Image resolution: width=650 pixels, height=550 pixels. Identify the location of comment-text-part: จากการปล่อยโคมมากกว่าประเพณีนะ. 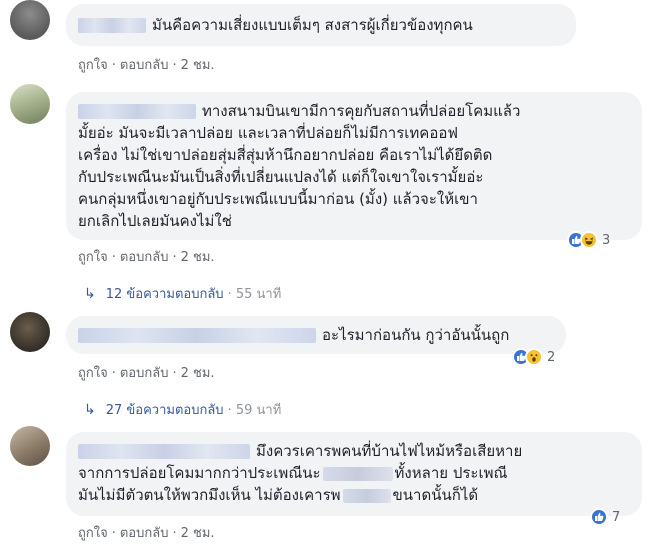
(199, 473).